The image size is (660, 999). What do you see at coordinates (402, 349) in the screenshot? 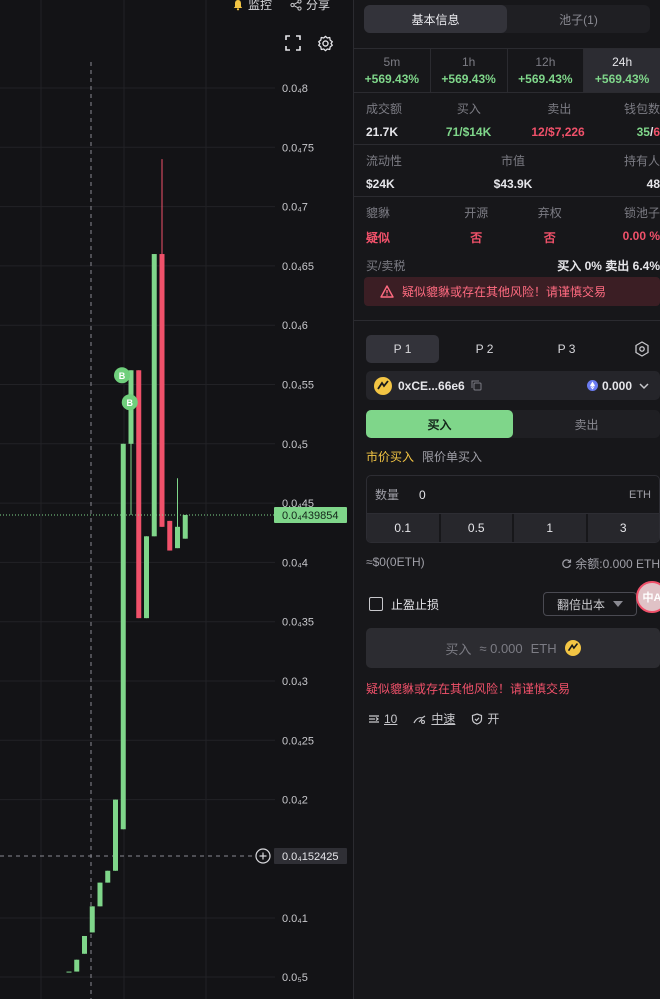
I see `tab-preset-1: P 1` at bounding box center [402, 349].